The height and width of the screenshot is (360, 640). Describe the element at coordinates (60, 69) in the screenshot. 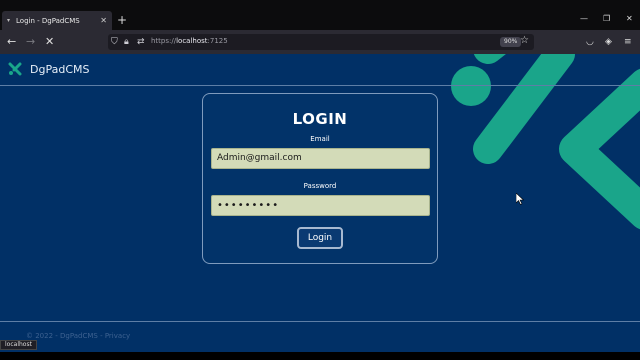

I see `brand-name: DgPadCMS` at that location.